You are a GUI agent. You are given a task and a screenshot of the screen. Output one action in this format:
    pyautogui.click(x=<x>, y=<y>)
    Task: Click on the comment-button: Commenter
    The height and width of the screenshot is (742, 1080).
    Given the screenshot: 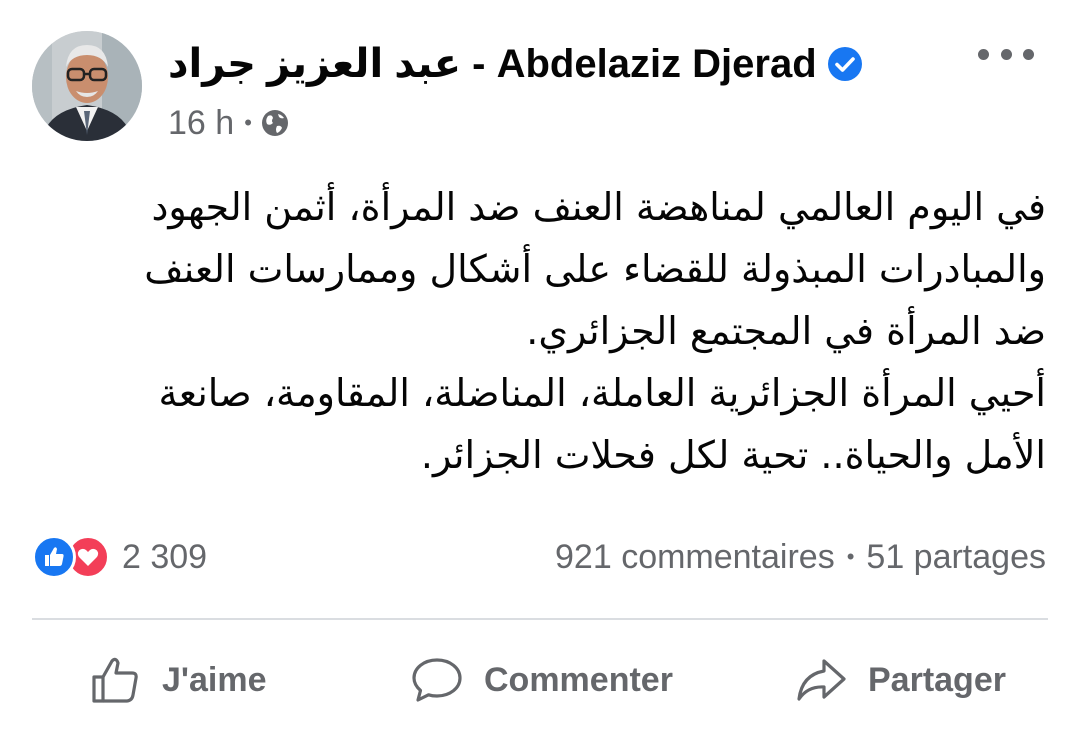 What is the action you would take?
    pyautogui.click(x=541, y=680)
    